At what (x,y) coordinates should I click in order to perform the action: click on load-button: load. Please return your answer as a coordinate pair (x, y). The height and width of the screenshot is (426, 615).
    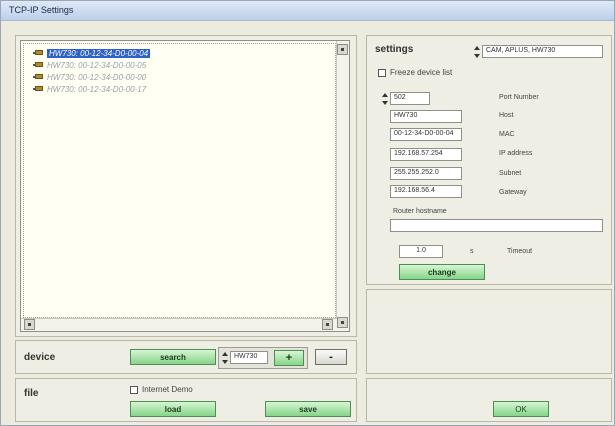
    Looking at the image, I should click on (173, 409).